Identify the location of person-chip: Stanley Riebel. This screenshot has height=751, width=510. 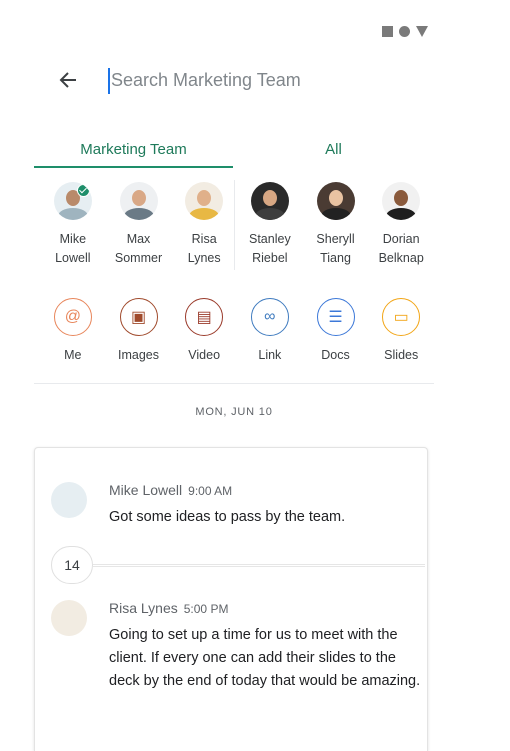
(270, 225).